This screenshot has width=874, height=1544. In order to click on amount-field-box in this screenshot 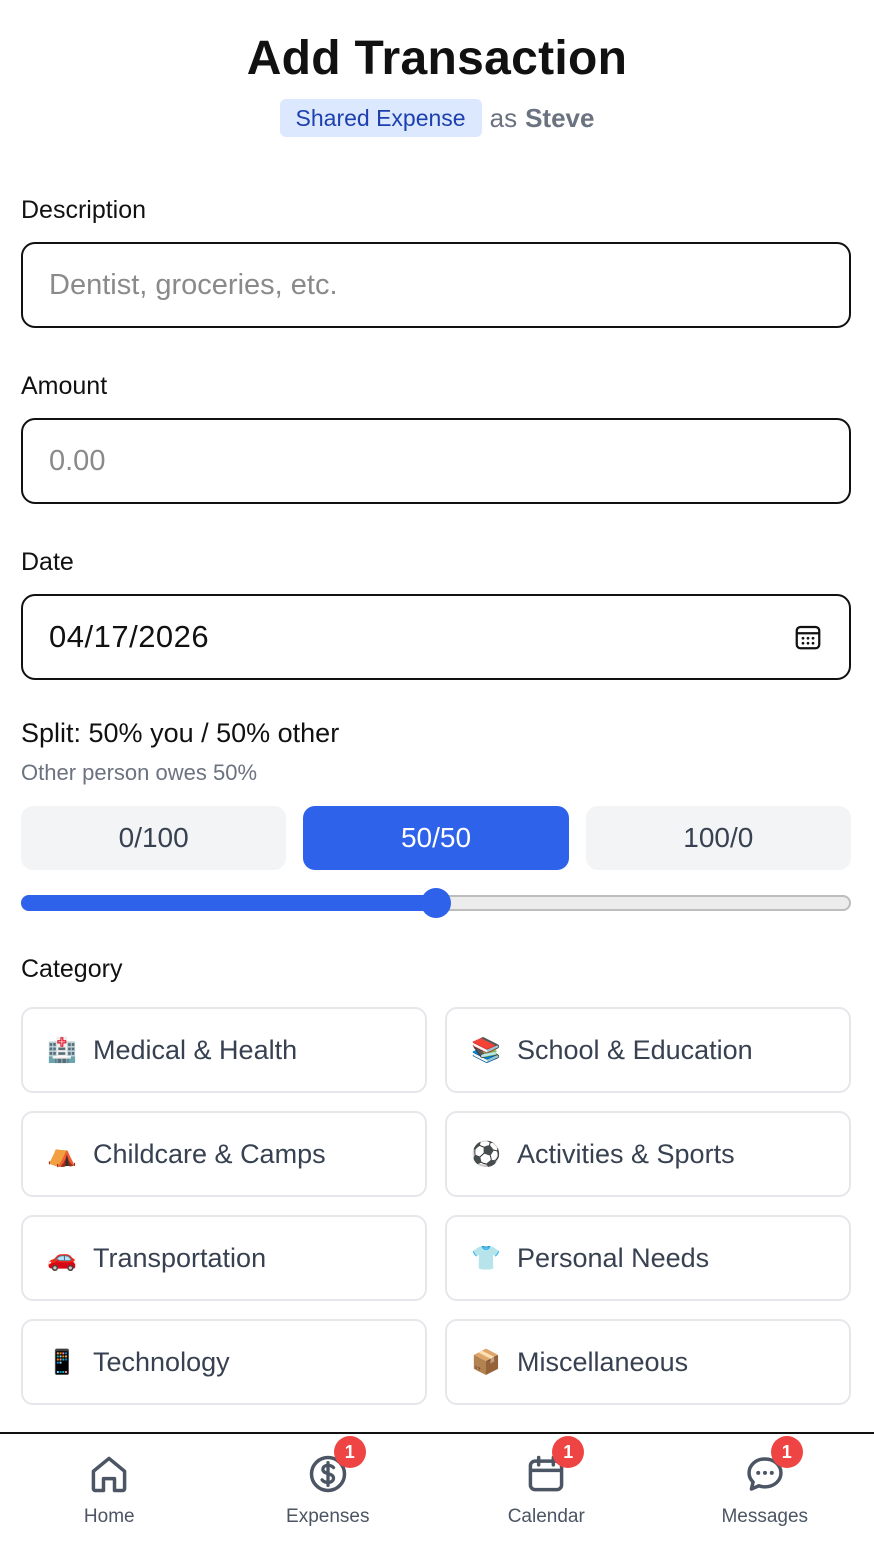, I will do `click(436, 461)`.